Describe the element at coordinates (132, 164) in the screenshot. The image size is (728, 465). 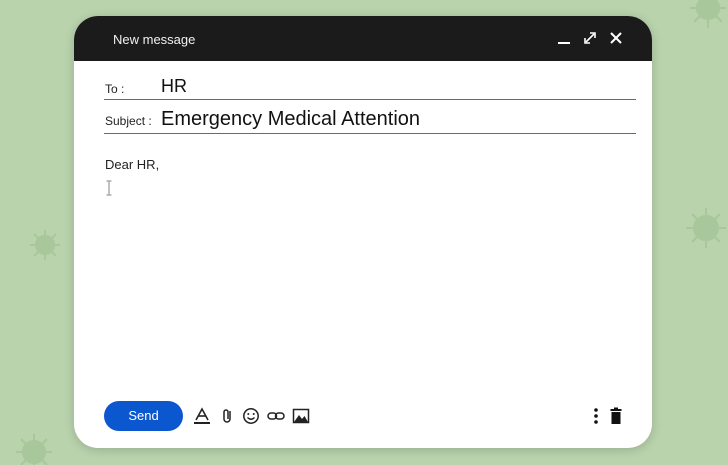
I see `message-body: Dear HR,` at that location.